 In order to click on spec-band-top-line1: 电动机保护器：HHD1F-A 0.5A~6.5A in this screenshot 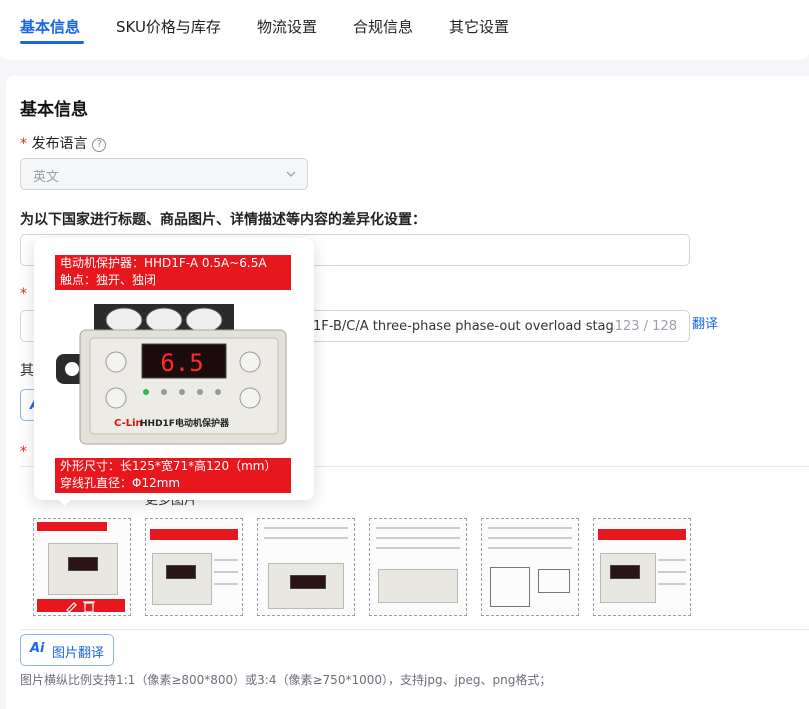, I will do `click(163, 263)`.